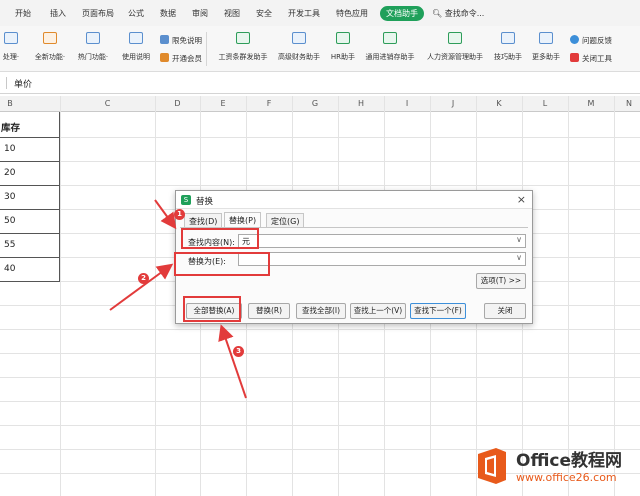  I want to click on watermark: Office教程网 www.office26.com, so click(555, 468).